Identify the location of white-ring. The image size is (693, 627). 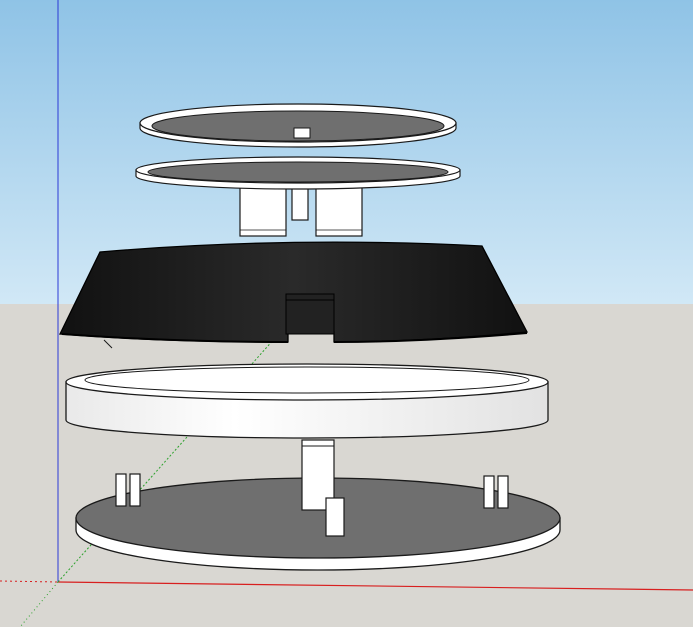
(307, 401).